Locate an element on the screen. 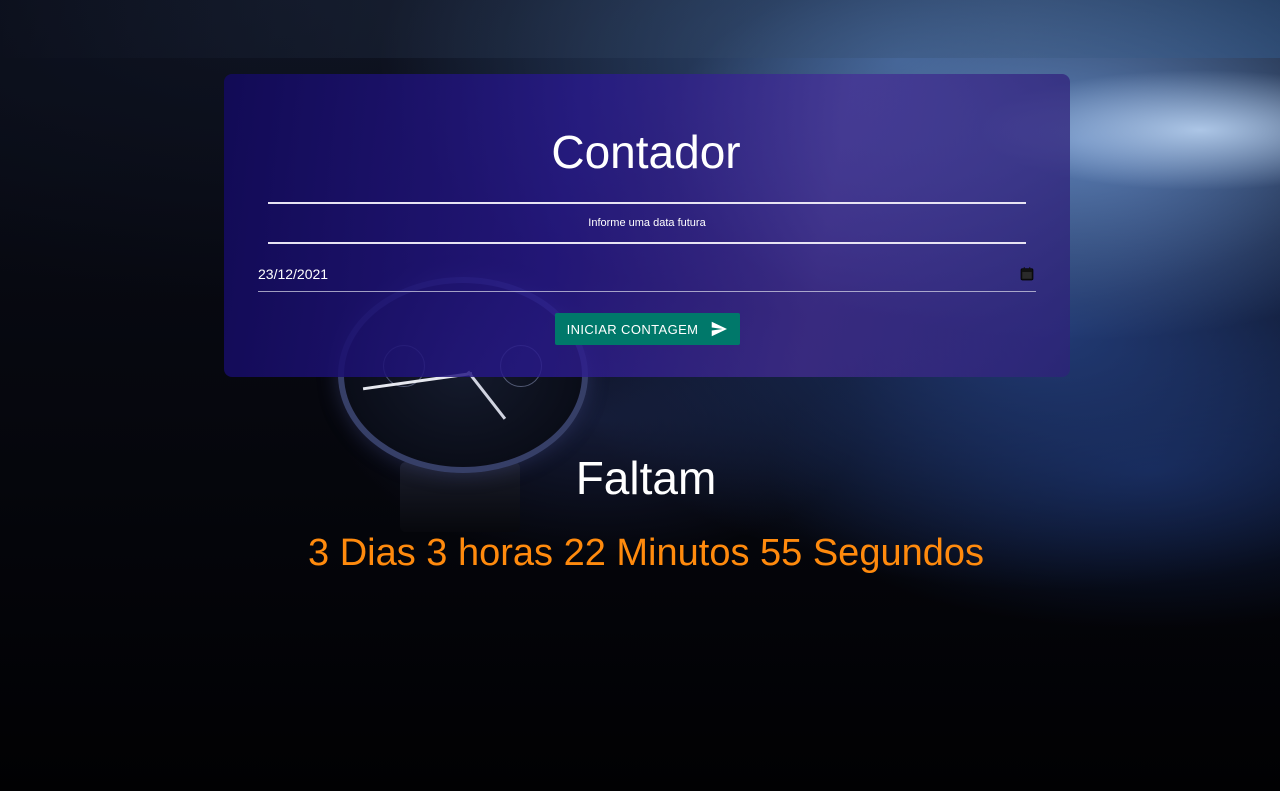 This screenshot has width=1280, height=791. divider-bottom is located at coordinates (647, 243).